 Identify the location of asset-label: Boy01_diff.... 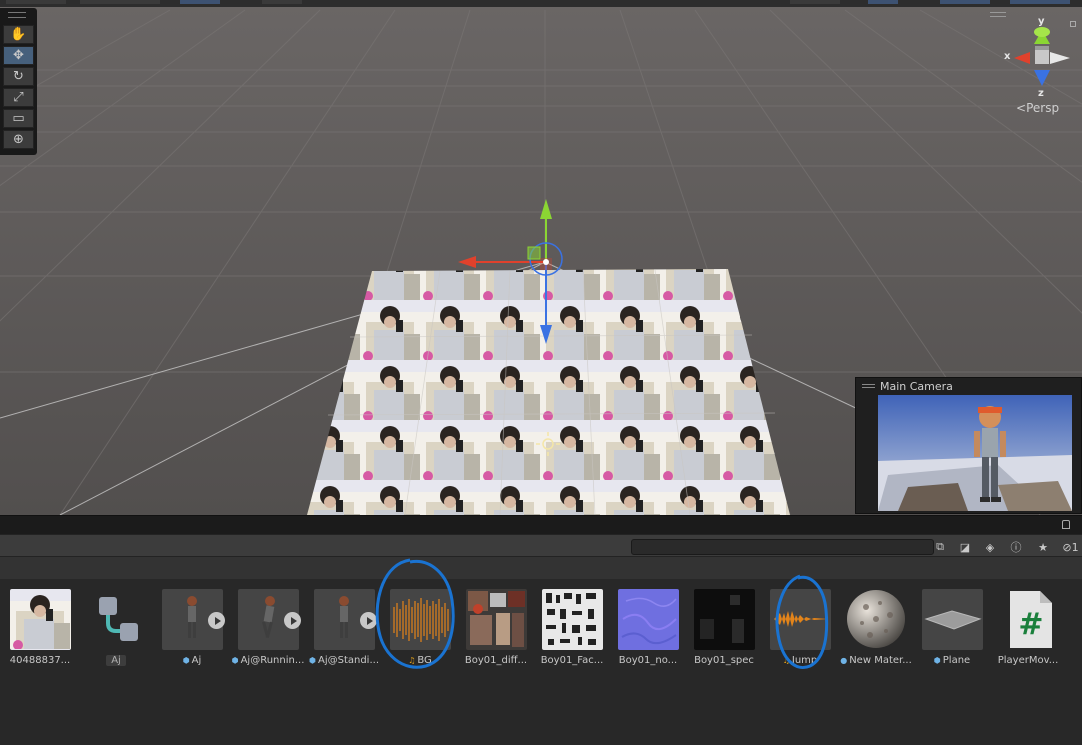
(496, 660).